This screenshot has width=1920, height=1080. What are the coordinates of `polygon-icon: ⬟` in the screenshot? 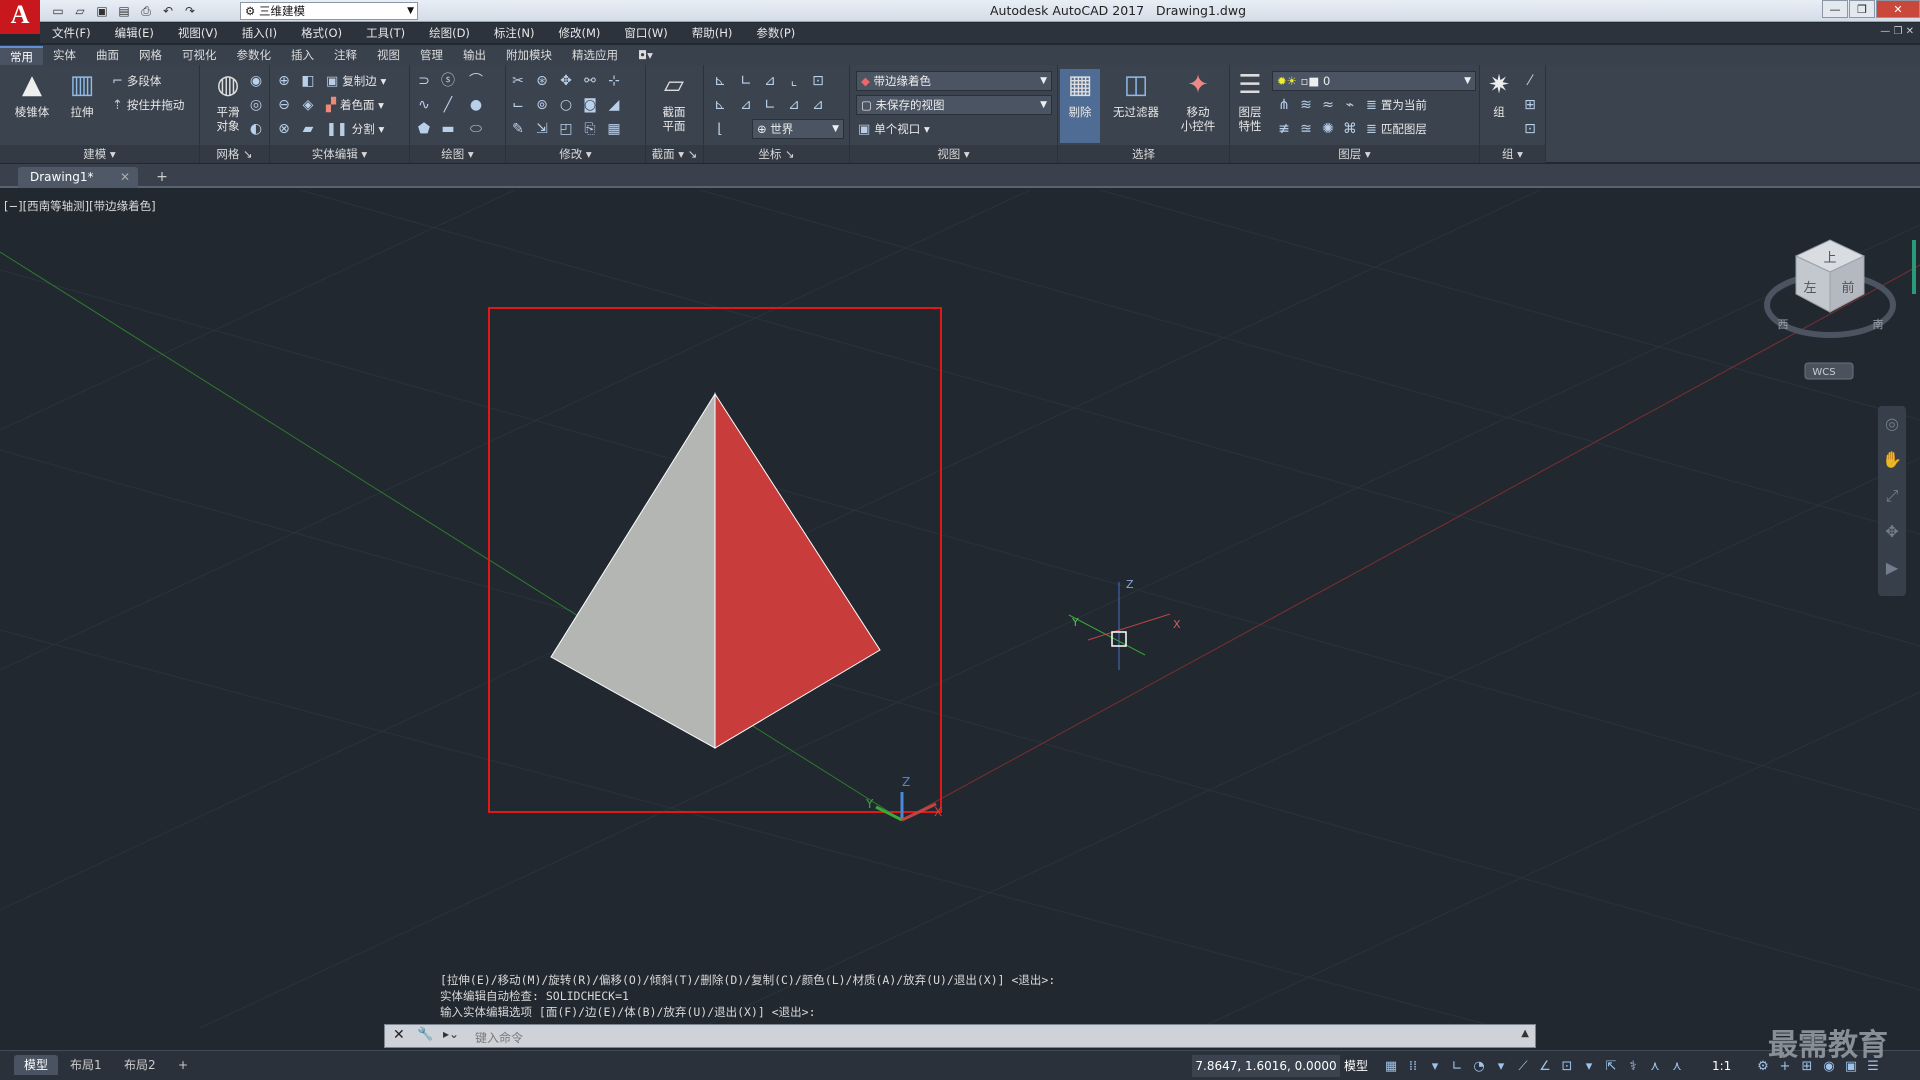 It's located at (424, 129).